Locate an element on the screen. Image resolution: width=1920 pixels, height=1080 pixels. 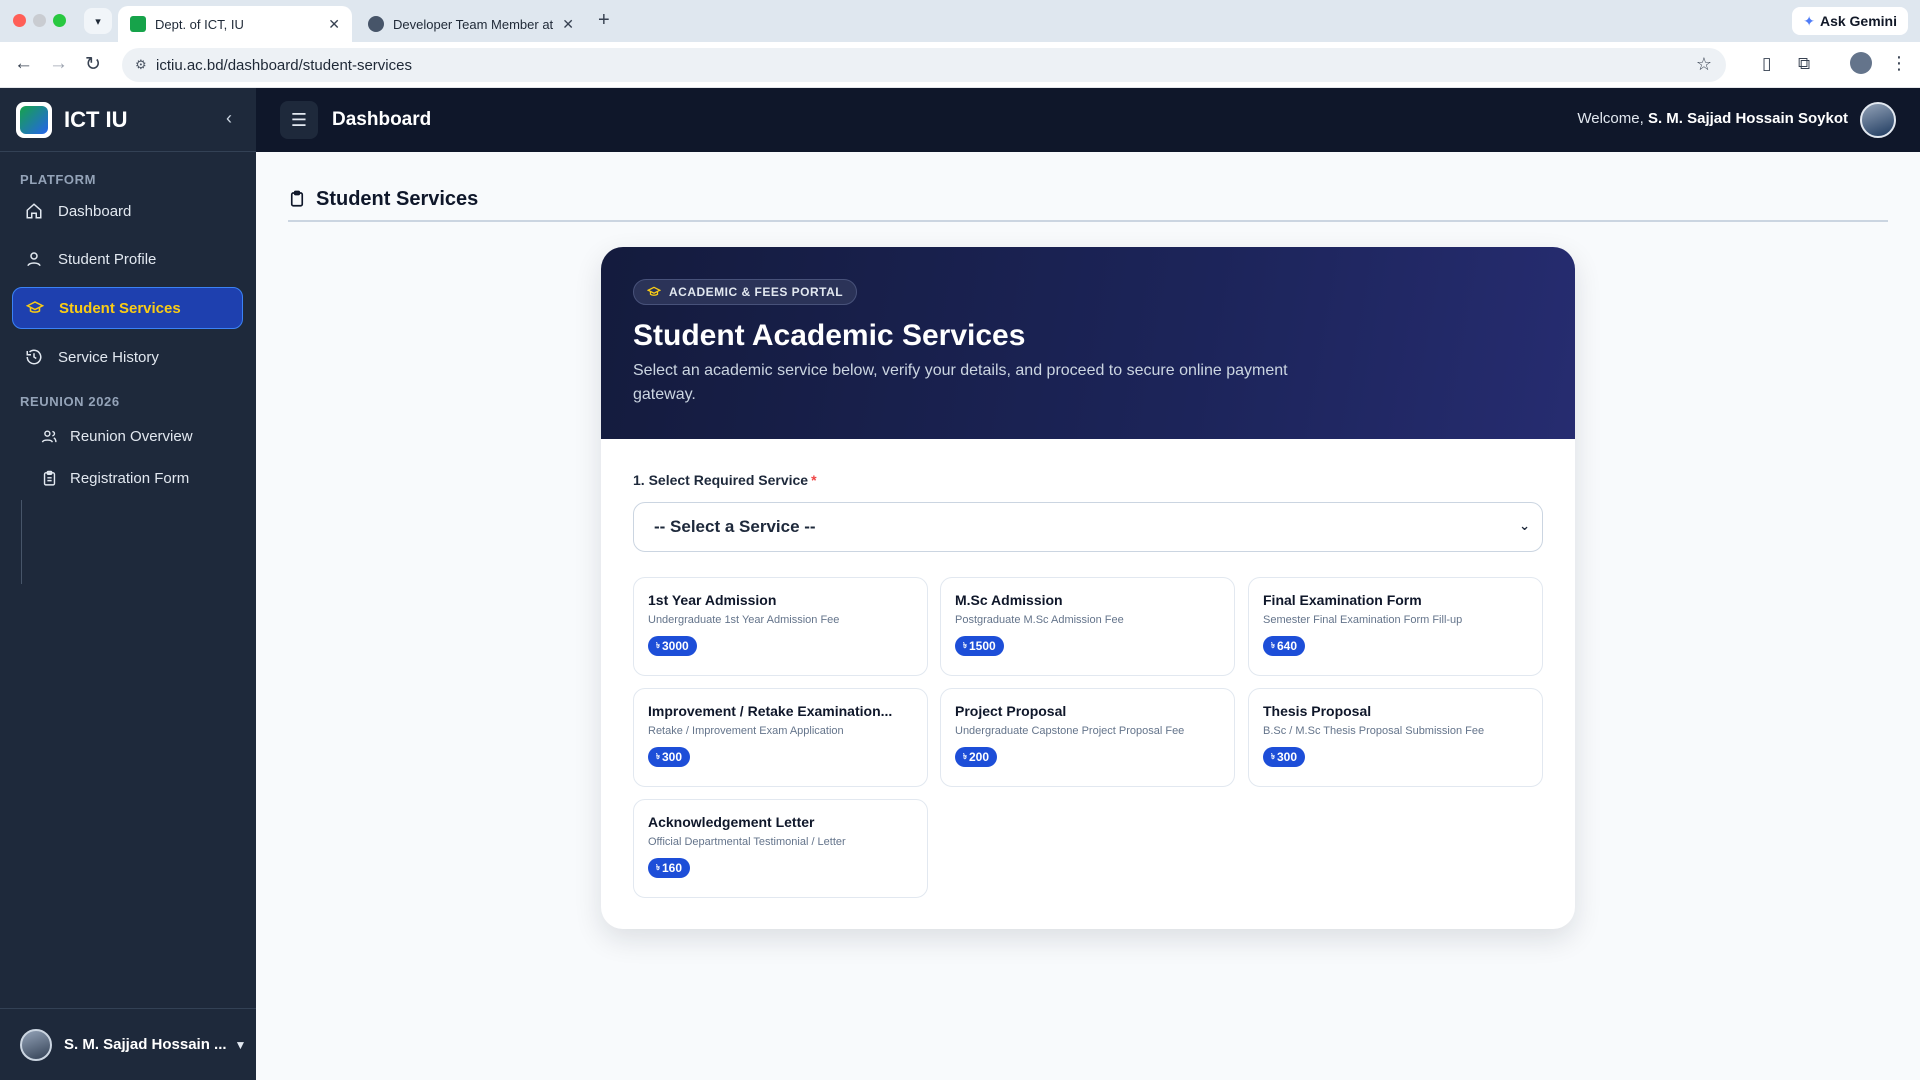
price-value: 640 is located at coordinates (1287, 646).